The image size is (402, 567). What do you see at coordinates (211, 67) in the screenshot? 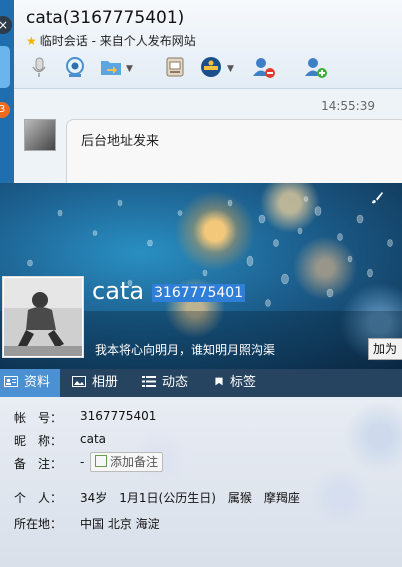
I see `app-icon` at bounding box center [211, 67].